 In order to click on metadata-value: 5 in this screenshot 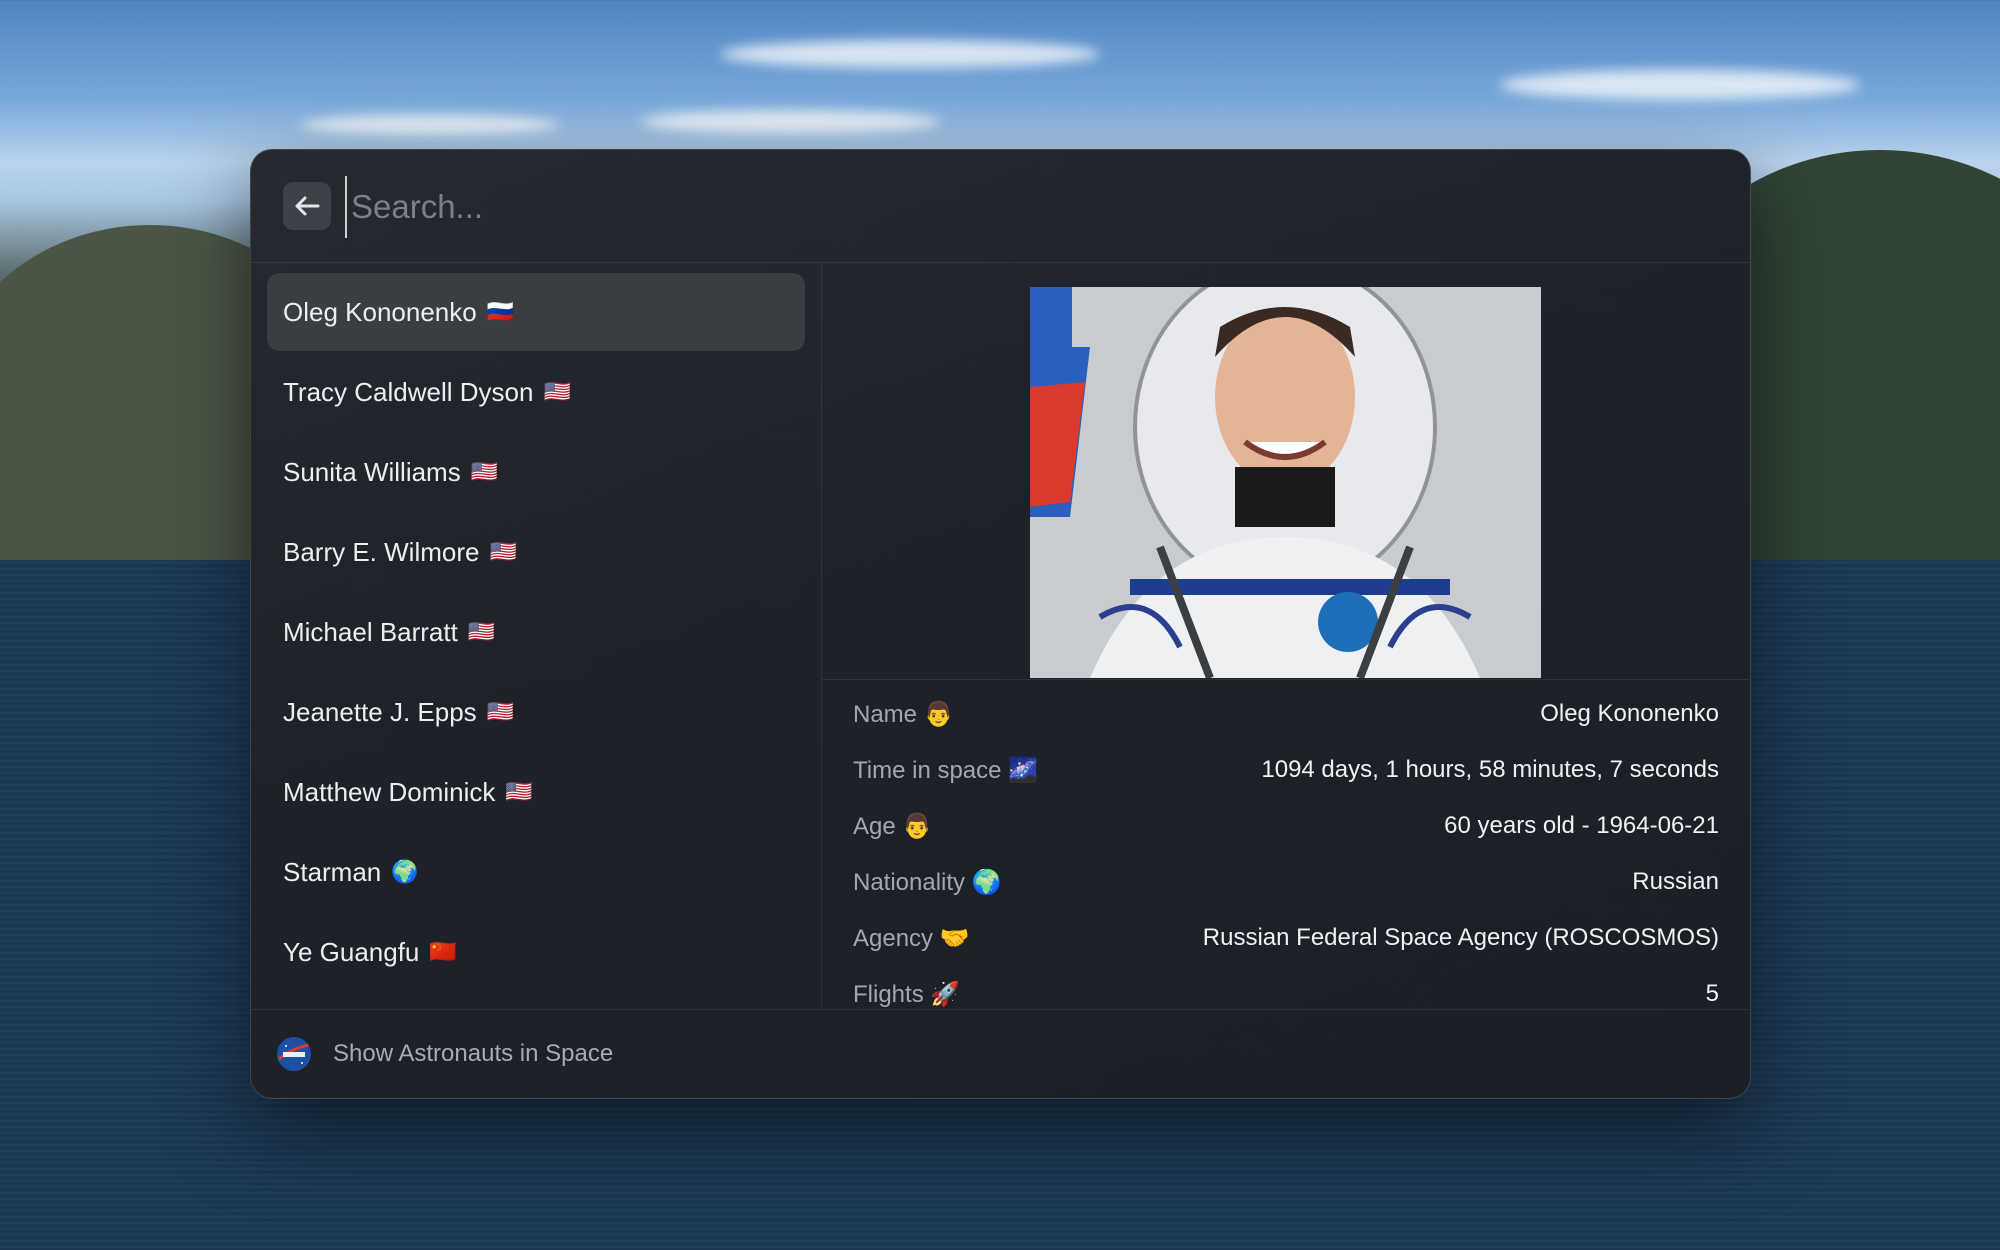, I will do `click(1712, 993)`.